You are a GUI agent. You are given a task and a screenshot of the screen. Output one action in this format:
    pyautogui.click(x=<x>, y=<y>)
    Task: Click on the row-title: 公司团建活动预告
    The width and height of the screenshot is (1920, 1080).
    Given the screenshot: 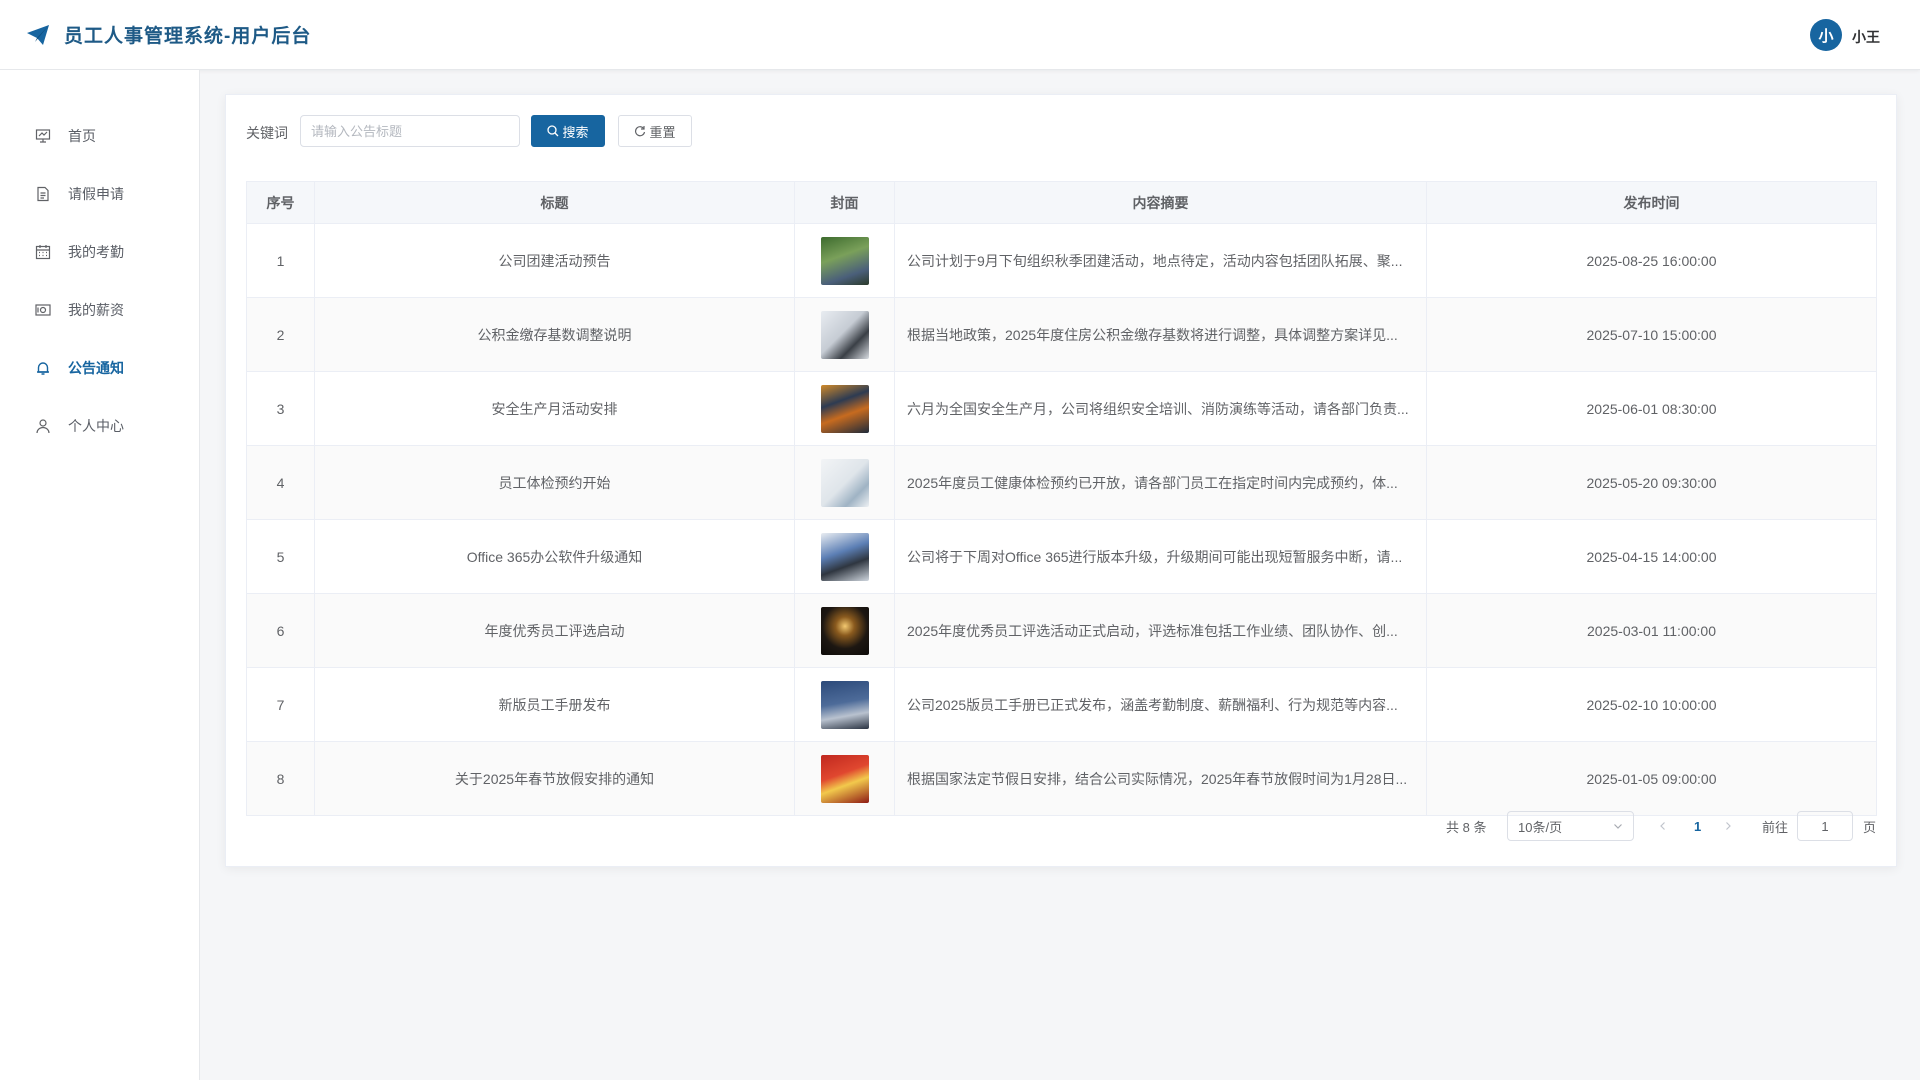 What is the action you would take?
    pyautogui.click(x=554, y=260)
    